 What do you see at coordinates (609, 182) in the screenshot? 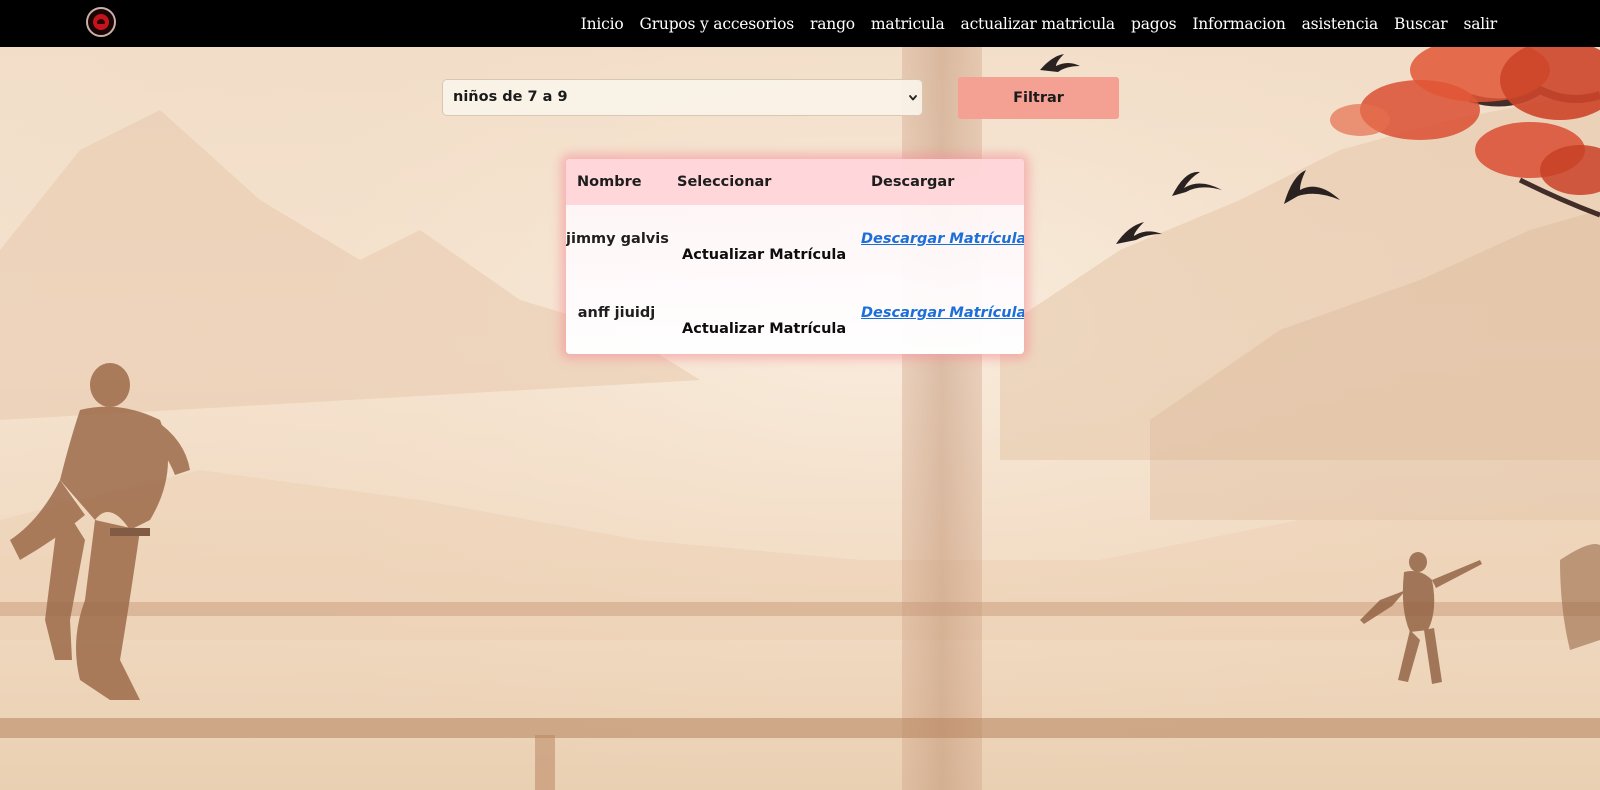
I see `header-nombre: Nombre` at bounding box center [609, 182].